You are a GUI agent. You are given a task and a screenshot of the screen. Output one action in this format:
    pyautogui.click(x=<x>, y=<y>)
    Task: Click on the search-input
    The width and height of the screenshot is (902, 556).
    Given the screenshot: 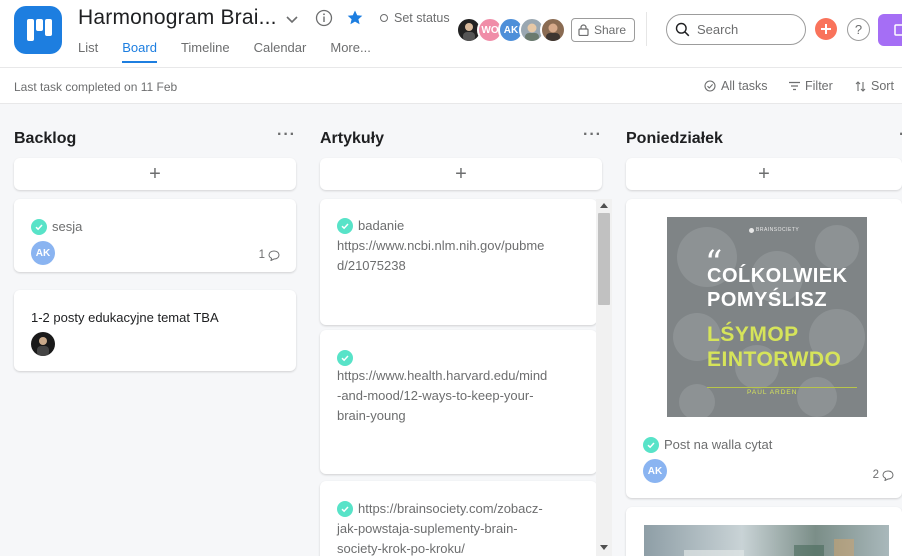 What is the action you would take?
    pyautogui.click(x=742, y=29)
    